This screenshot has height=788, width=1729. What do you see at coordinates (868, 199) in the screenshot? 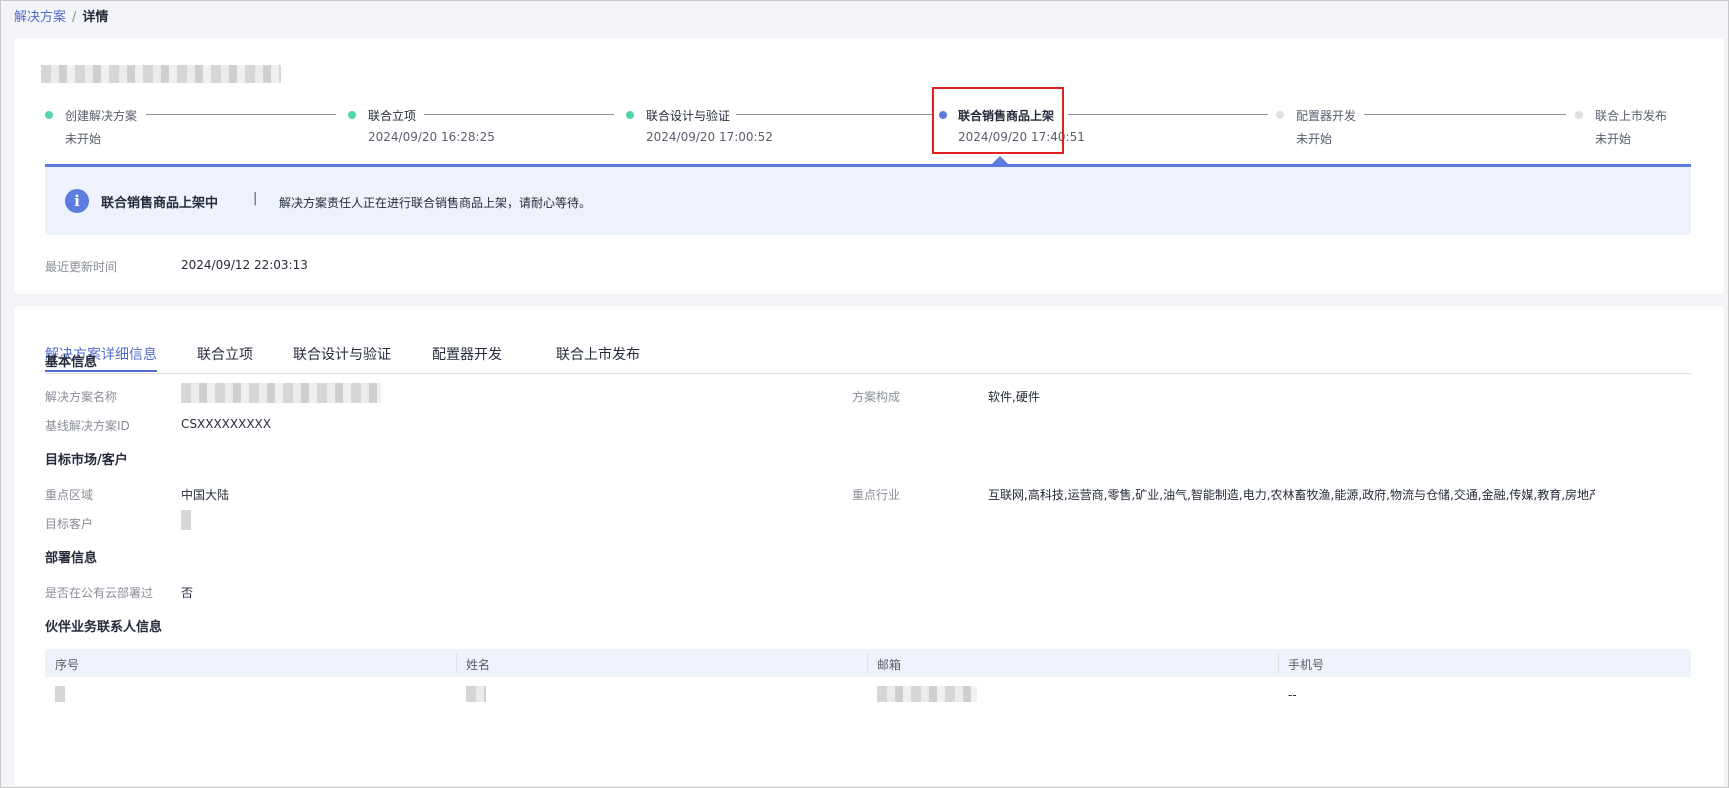
I see `status-info-panel: i 联合销售商品上架中 | 解决方案责任人正在进行联合销售商品上架，请耐心等待。` at bounding box center [868, 199].